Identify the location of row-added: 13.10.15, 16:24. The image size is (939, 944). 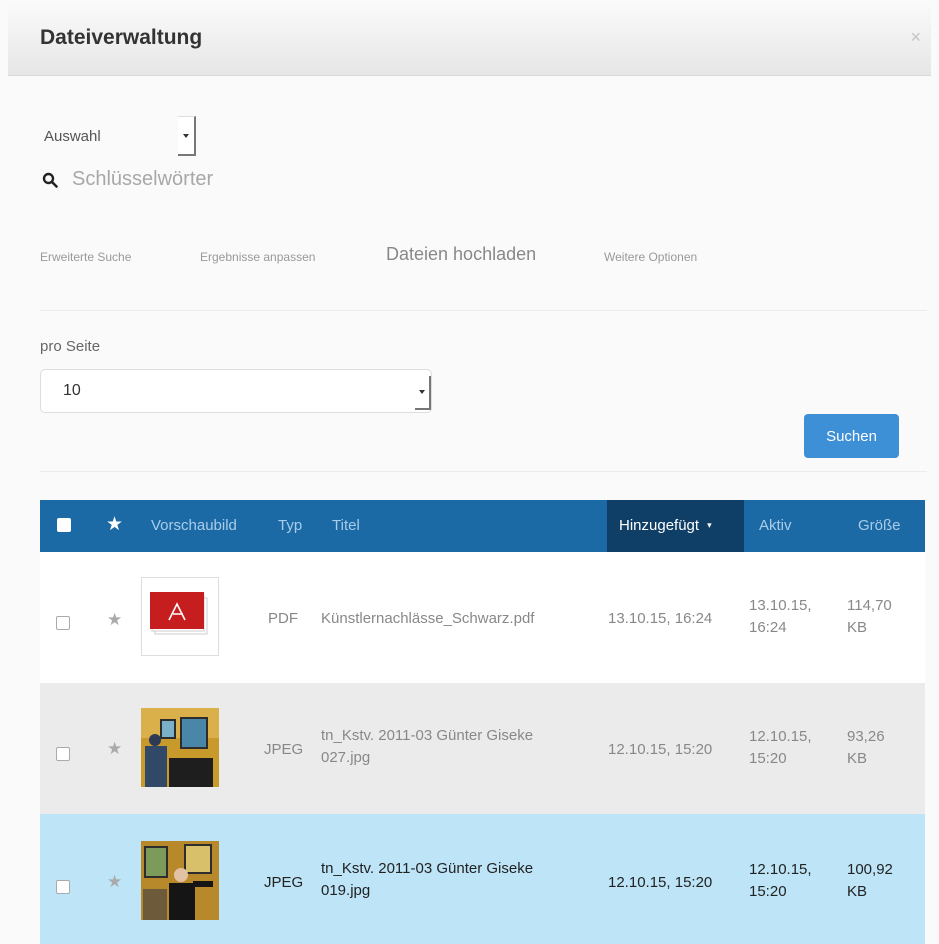
(660, 618).